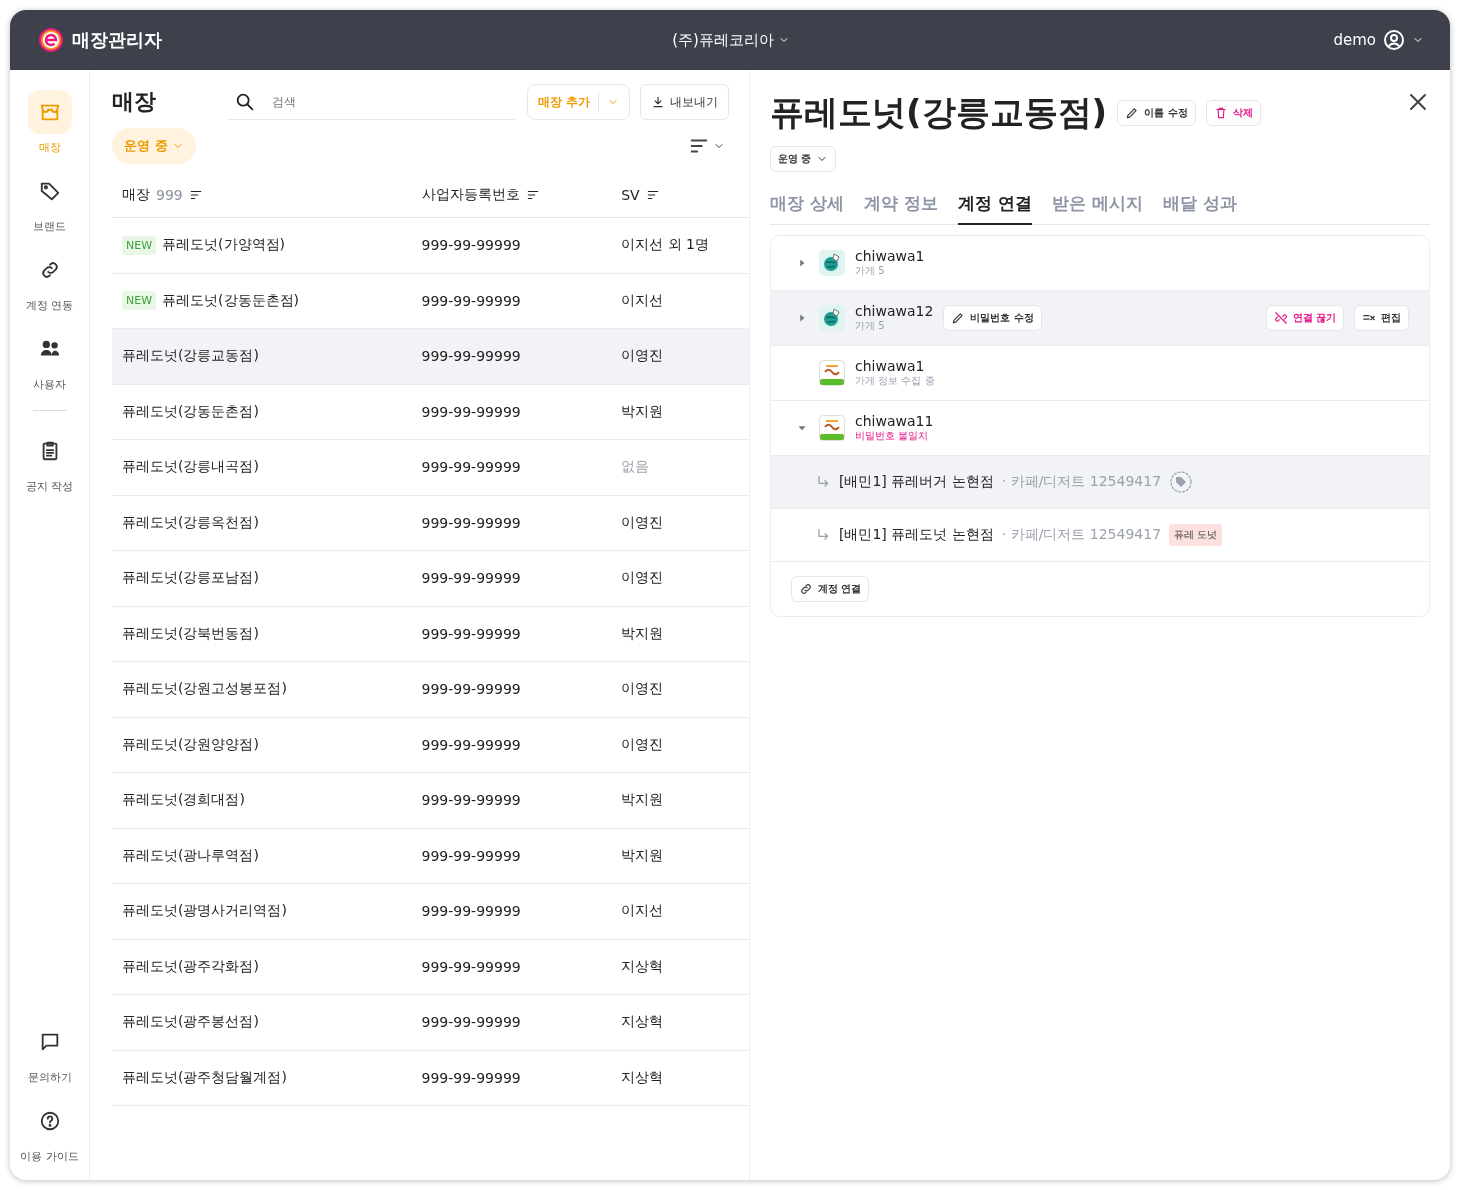 This screenshot has width=1460, height=1190. What do you see at coordinates (183, 800) in the screenshot?
I see `table-cell: 퓨레도넛(경희대점)` at bounding box center [183, 800].